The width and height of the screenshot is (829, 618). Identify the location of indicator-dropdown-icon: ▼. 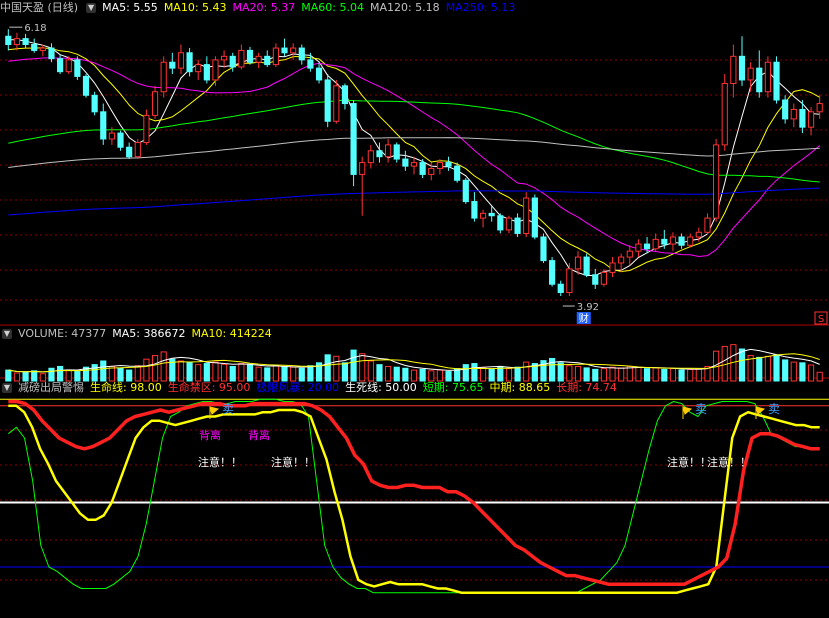
(7, 388).